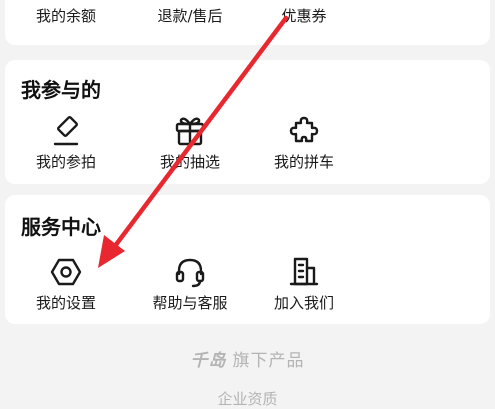 Image resolution: width=495 pixels, height=409 pixels. What do you see at coordinates (247, 398) in the screenshot?
I see `qualification-link: 企业资质` at bounding box center [247, 398].